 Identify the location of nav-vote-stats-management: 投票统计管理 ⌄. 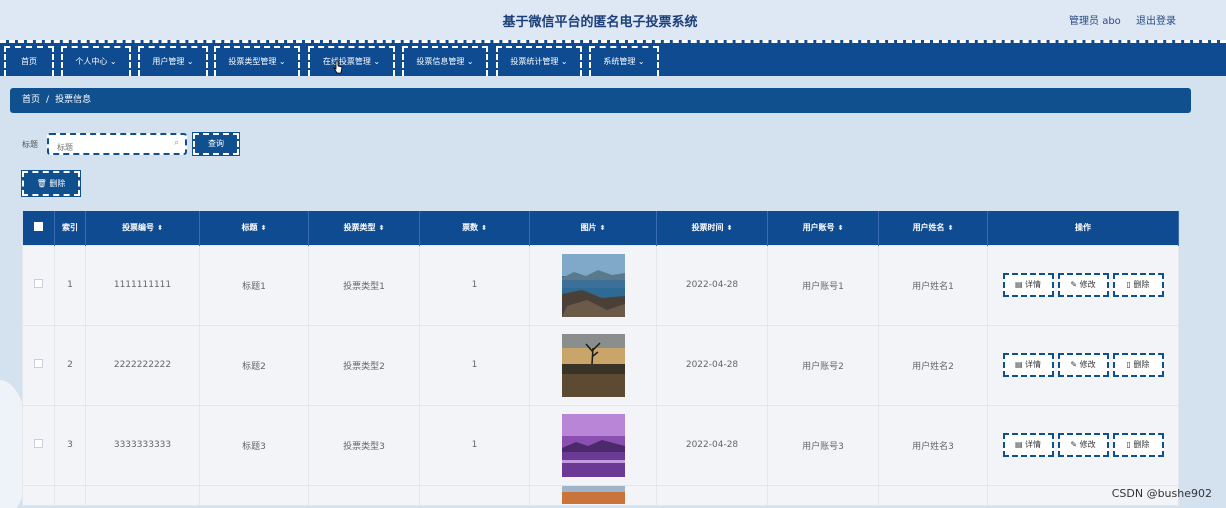
(539, 61).